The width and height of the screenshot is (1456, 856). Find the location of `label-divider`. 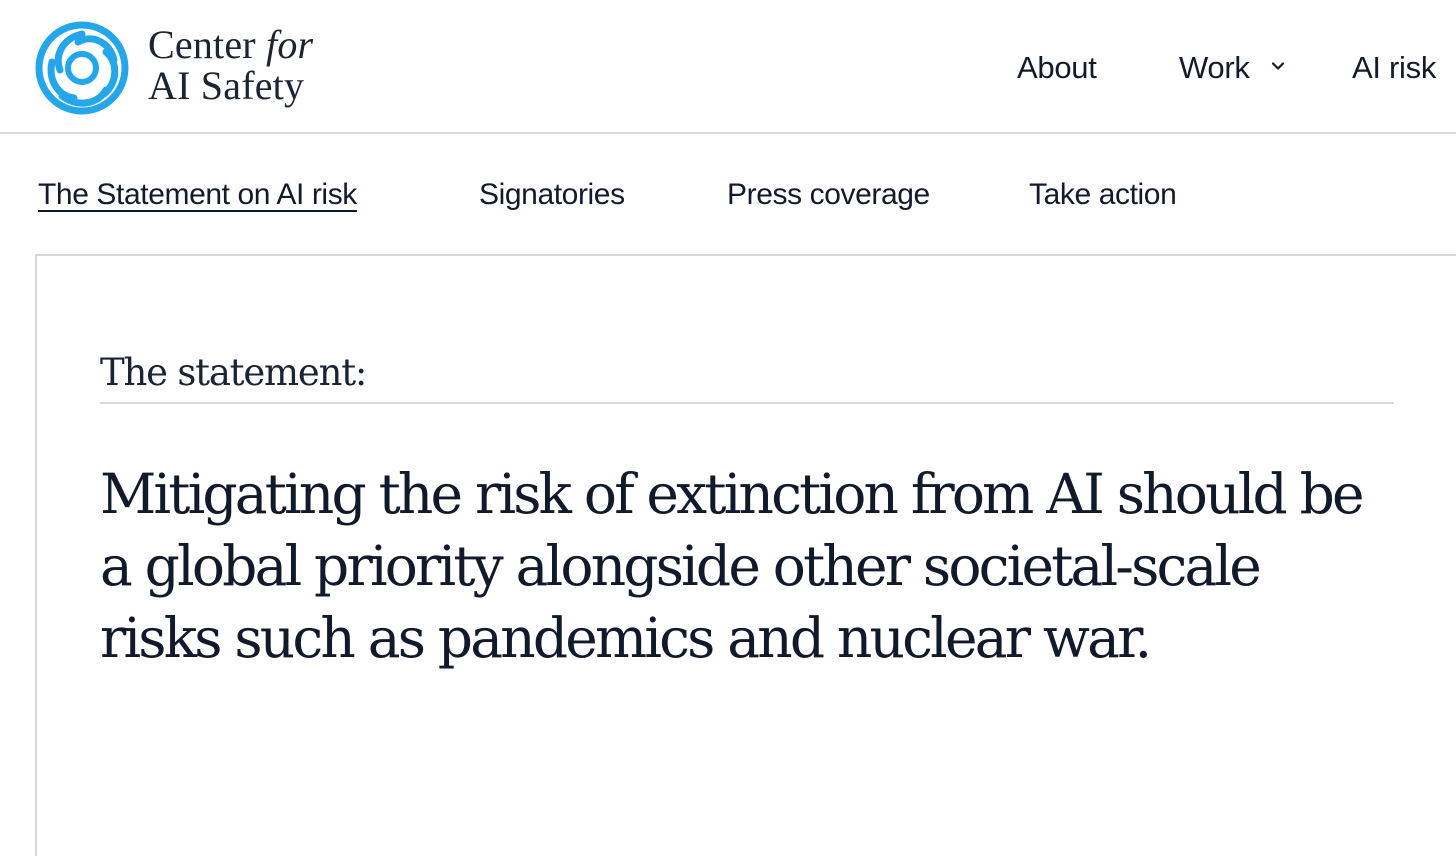

label-divider is located at coordinates (747, 403).